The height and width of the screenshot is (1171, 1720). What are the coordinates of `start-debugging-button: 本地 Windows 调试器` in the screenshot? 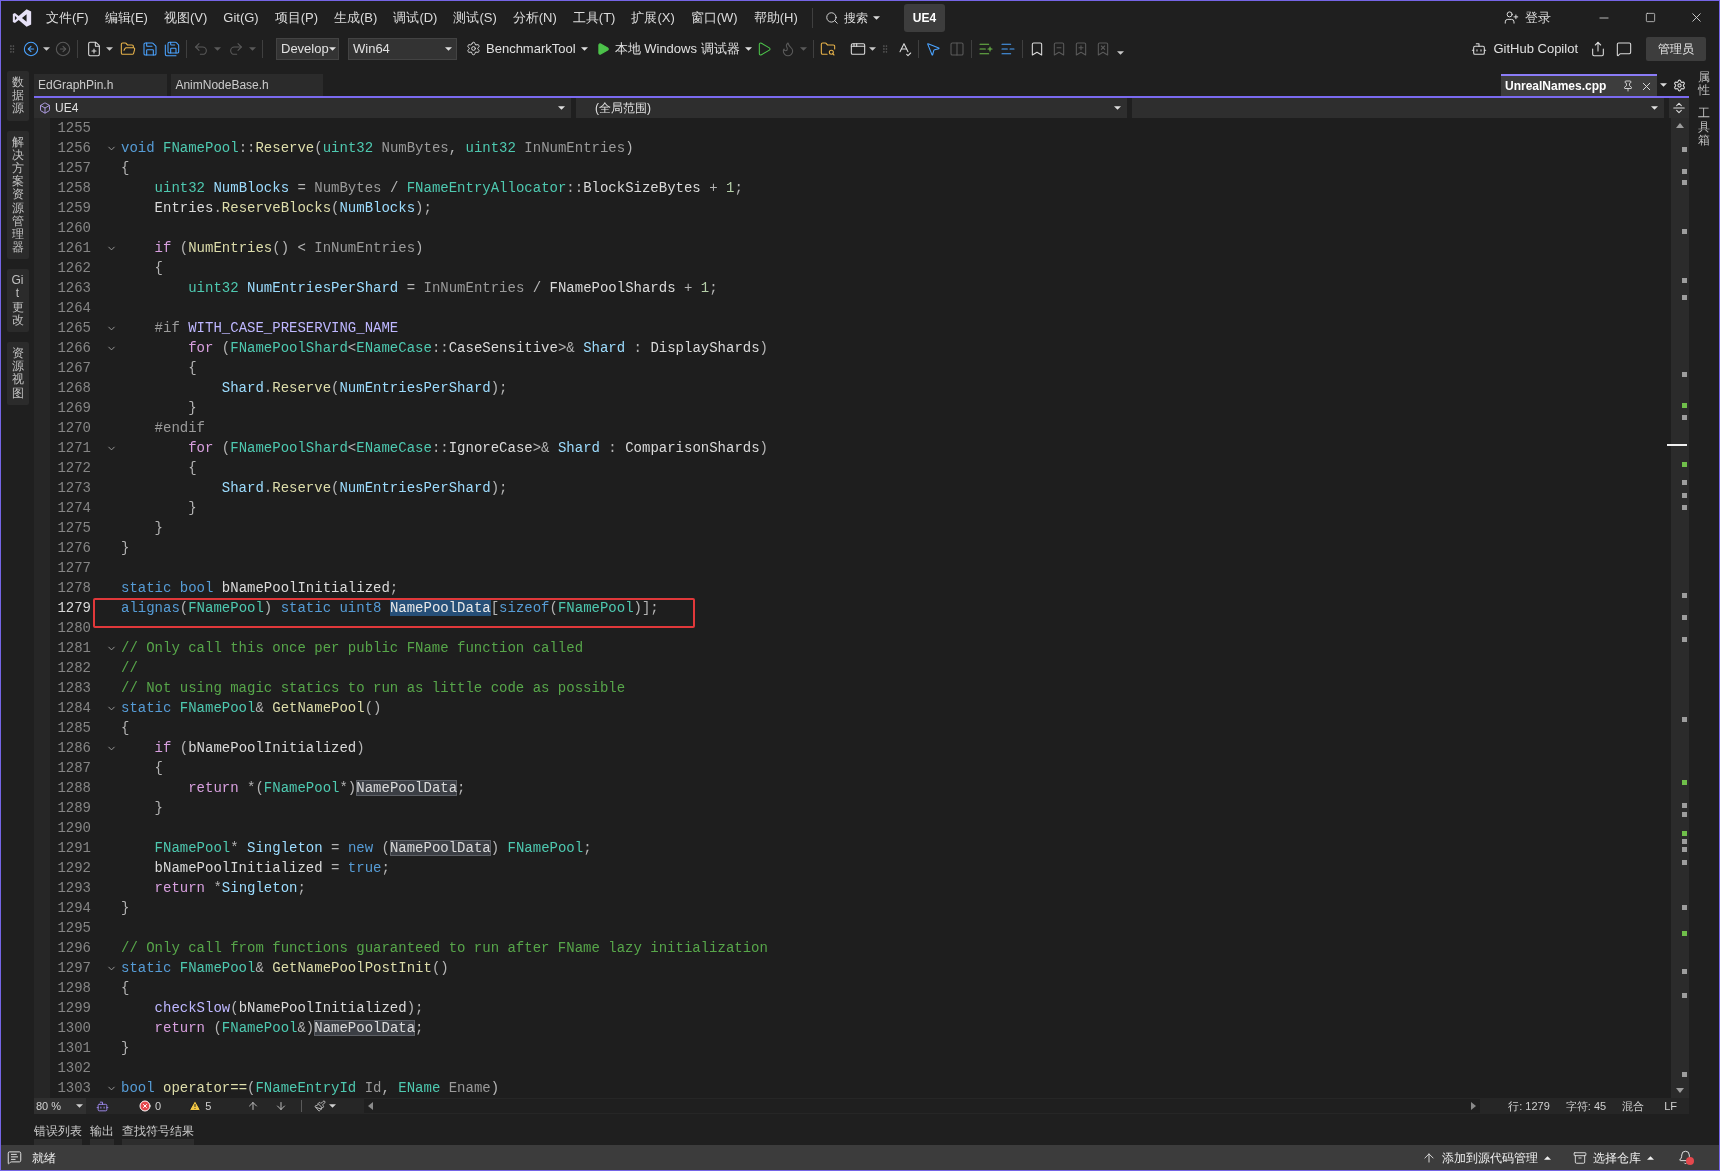 It's located at (673, 48).